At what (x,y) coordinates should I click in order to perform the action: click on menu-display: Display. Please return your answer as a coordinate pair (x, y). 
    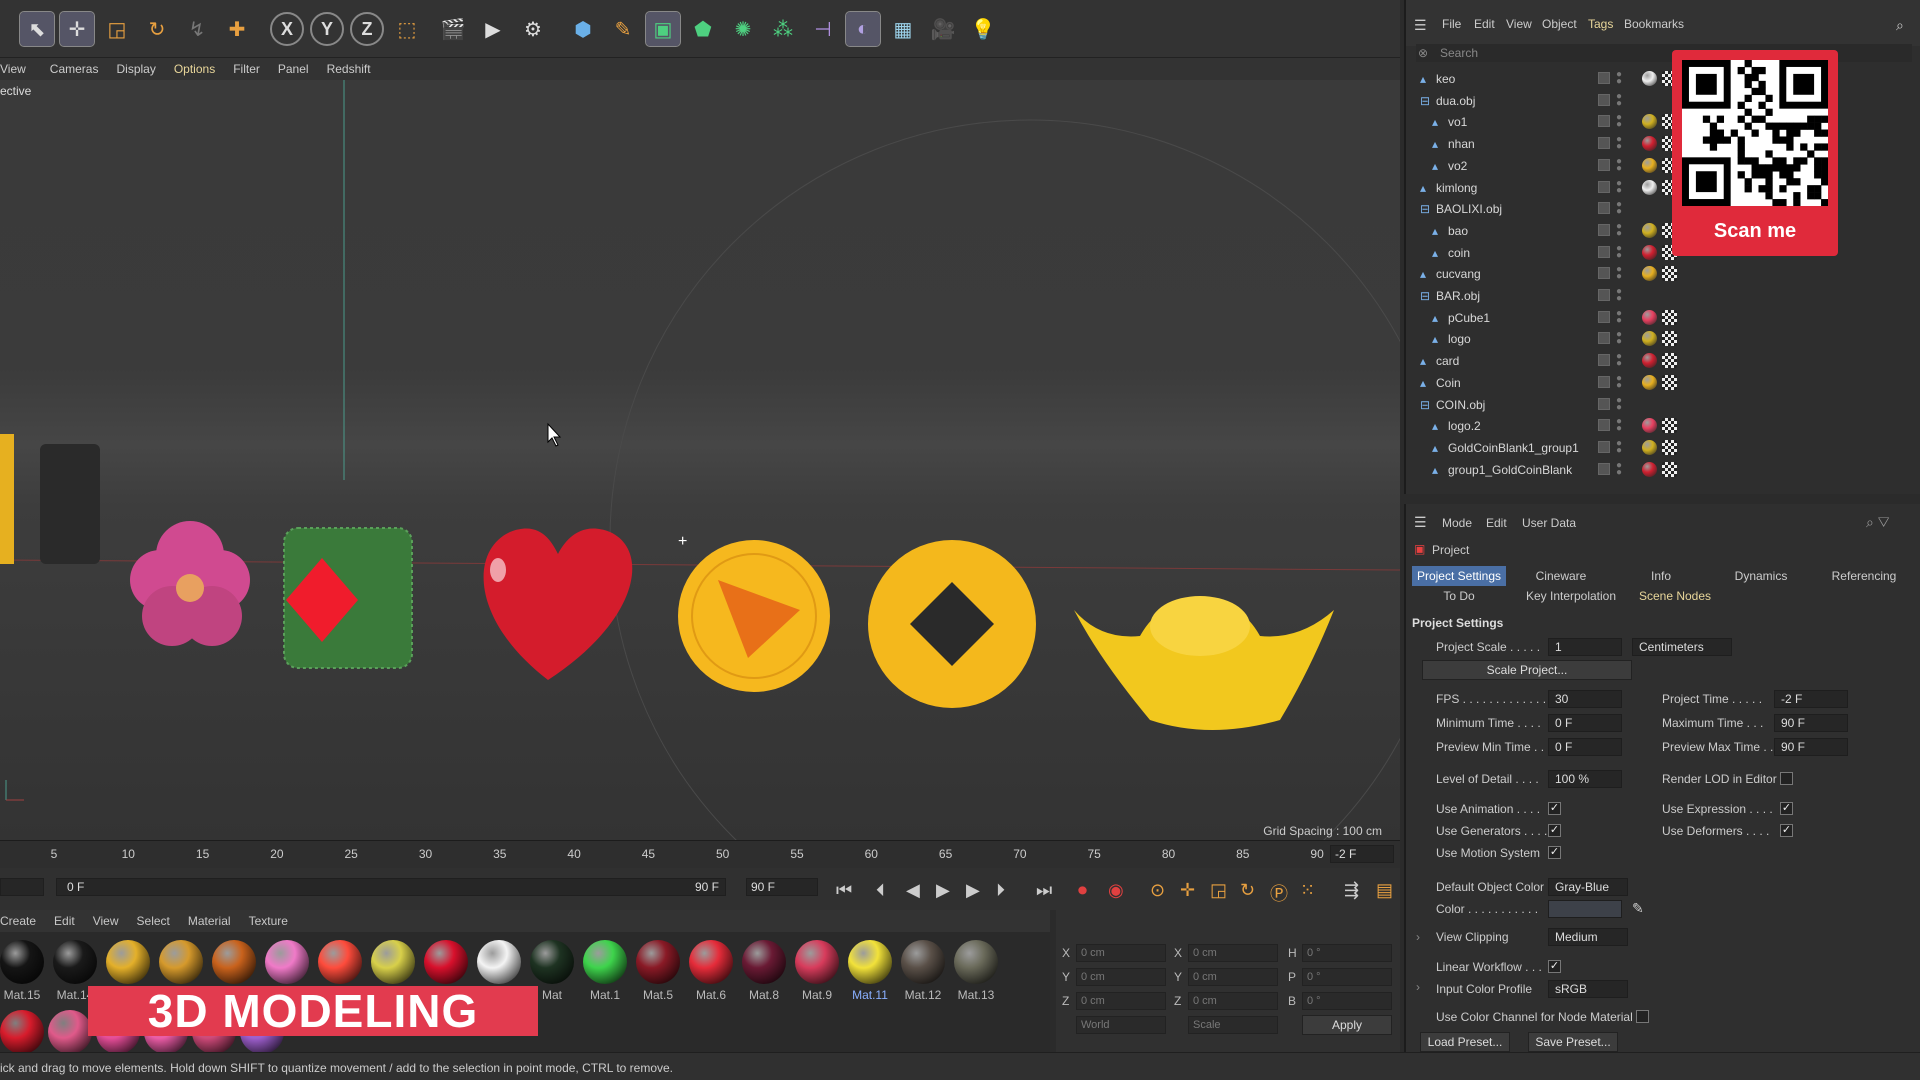
    Looking at the image, I should click on (135, 69).